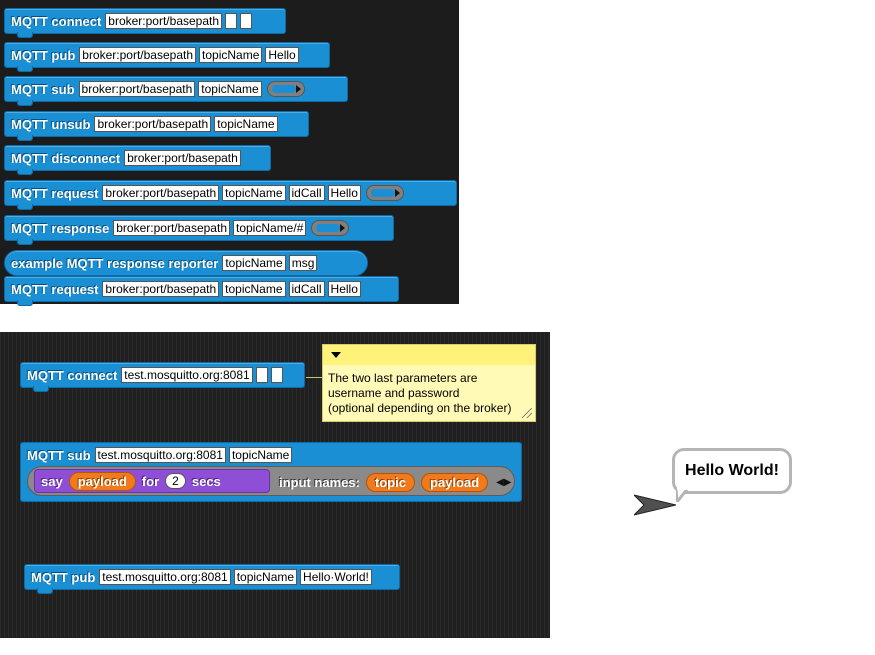 The width and height of the screenshot is (875, 655). Describe the element at coordinates (270, 228) in the screenshot. I see `block-input-slot: topicName/#` at that location.